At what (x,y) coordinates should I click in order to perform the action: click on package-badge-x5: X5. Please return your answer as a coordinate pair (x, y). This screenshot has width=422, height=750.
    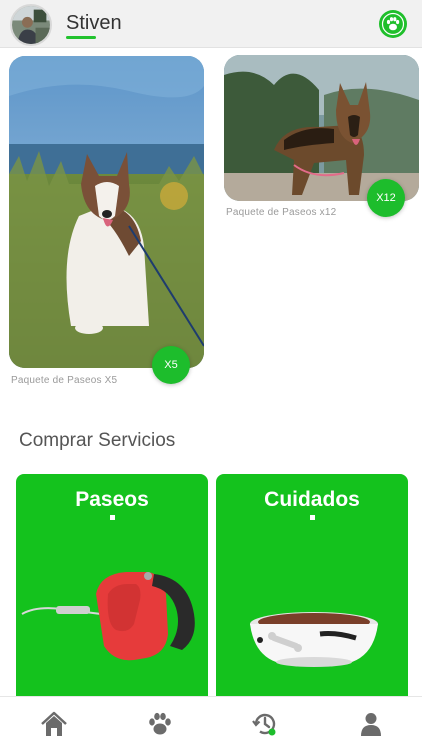
    Looking at the image, I should click on (171, 365).